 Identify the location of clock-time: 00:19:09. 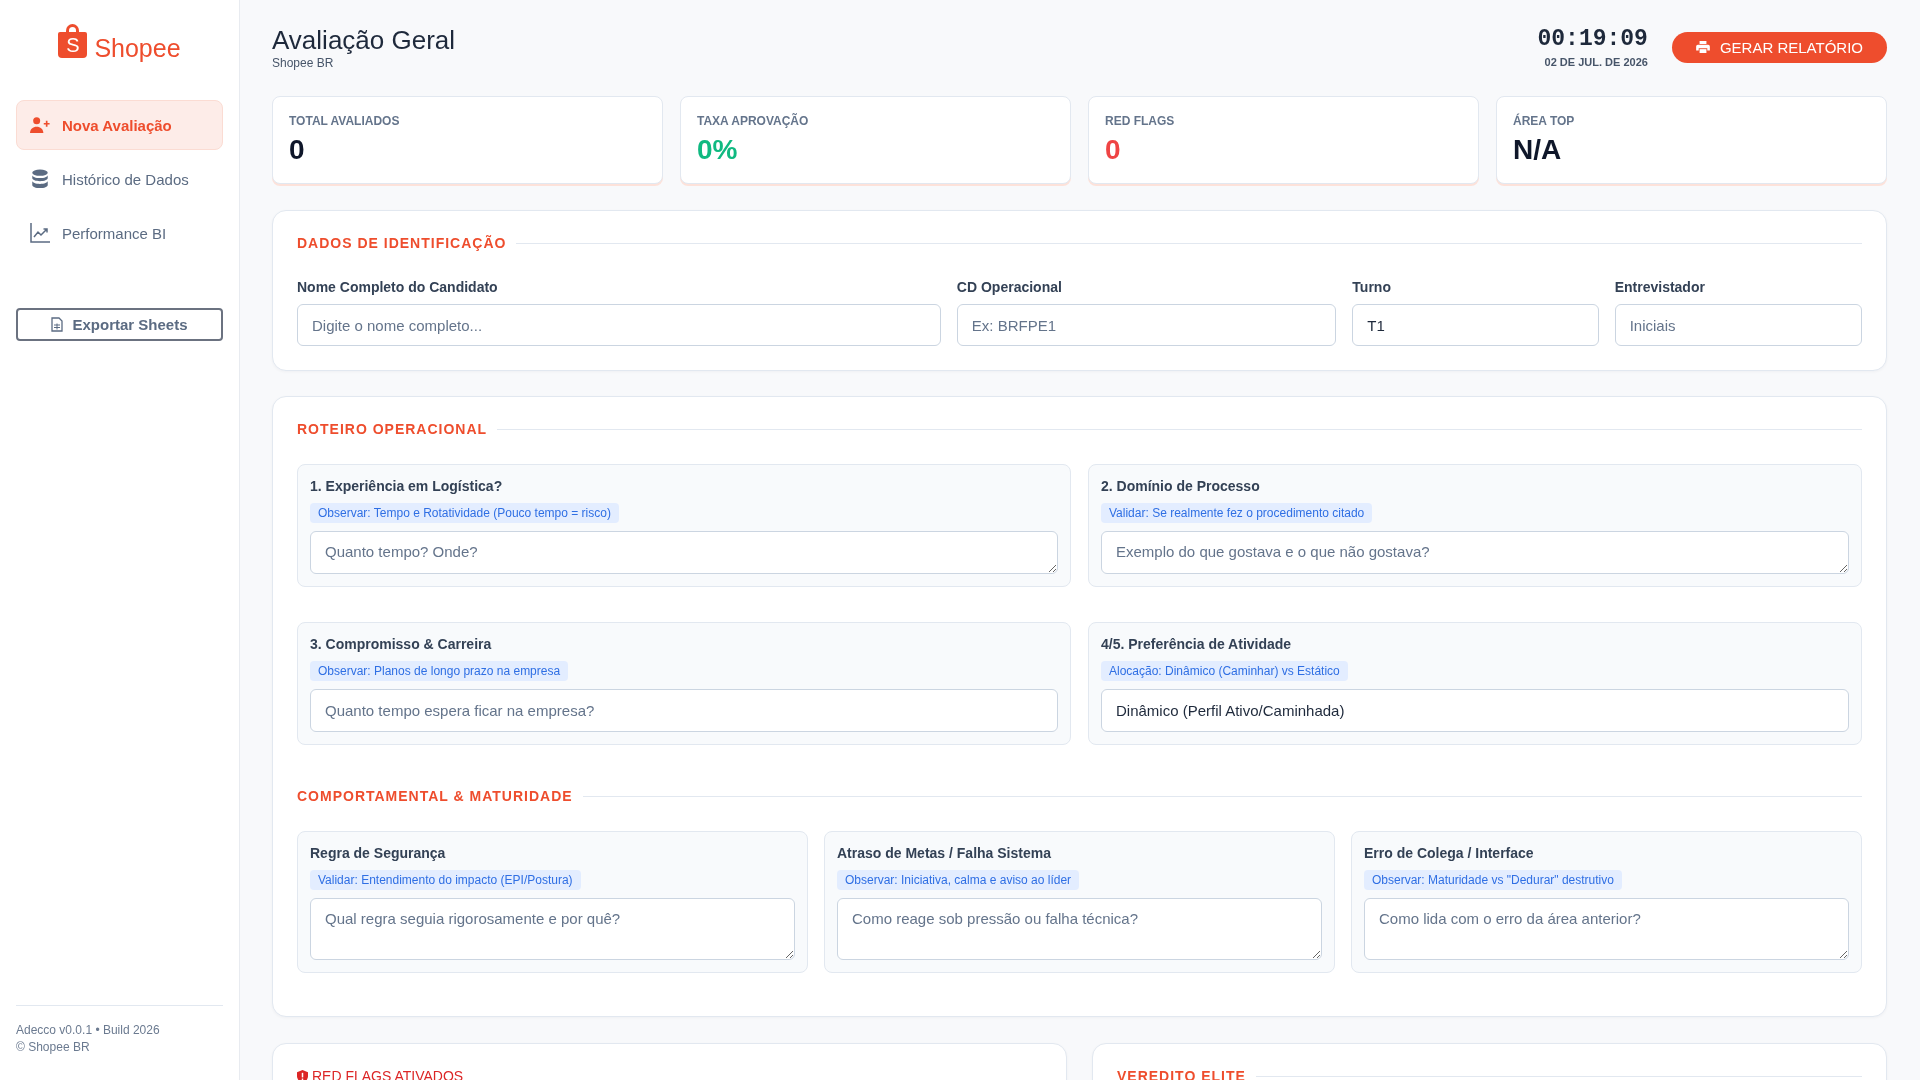
(1592, 39).